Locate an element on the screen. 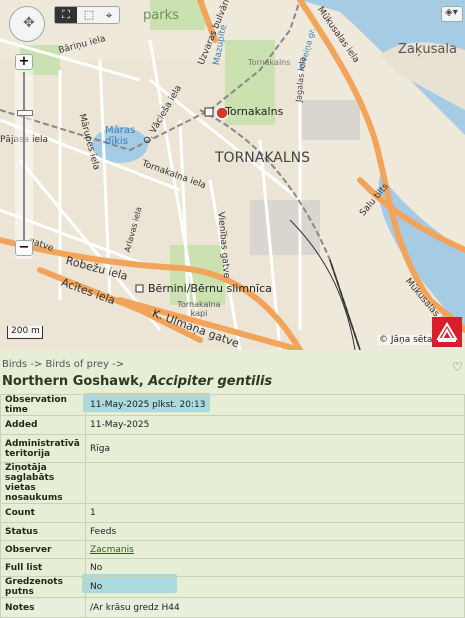  zoom-slider-track is located at coordinates (24, 156).